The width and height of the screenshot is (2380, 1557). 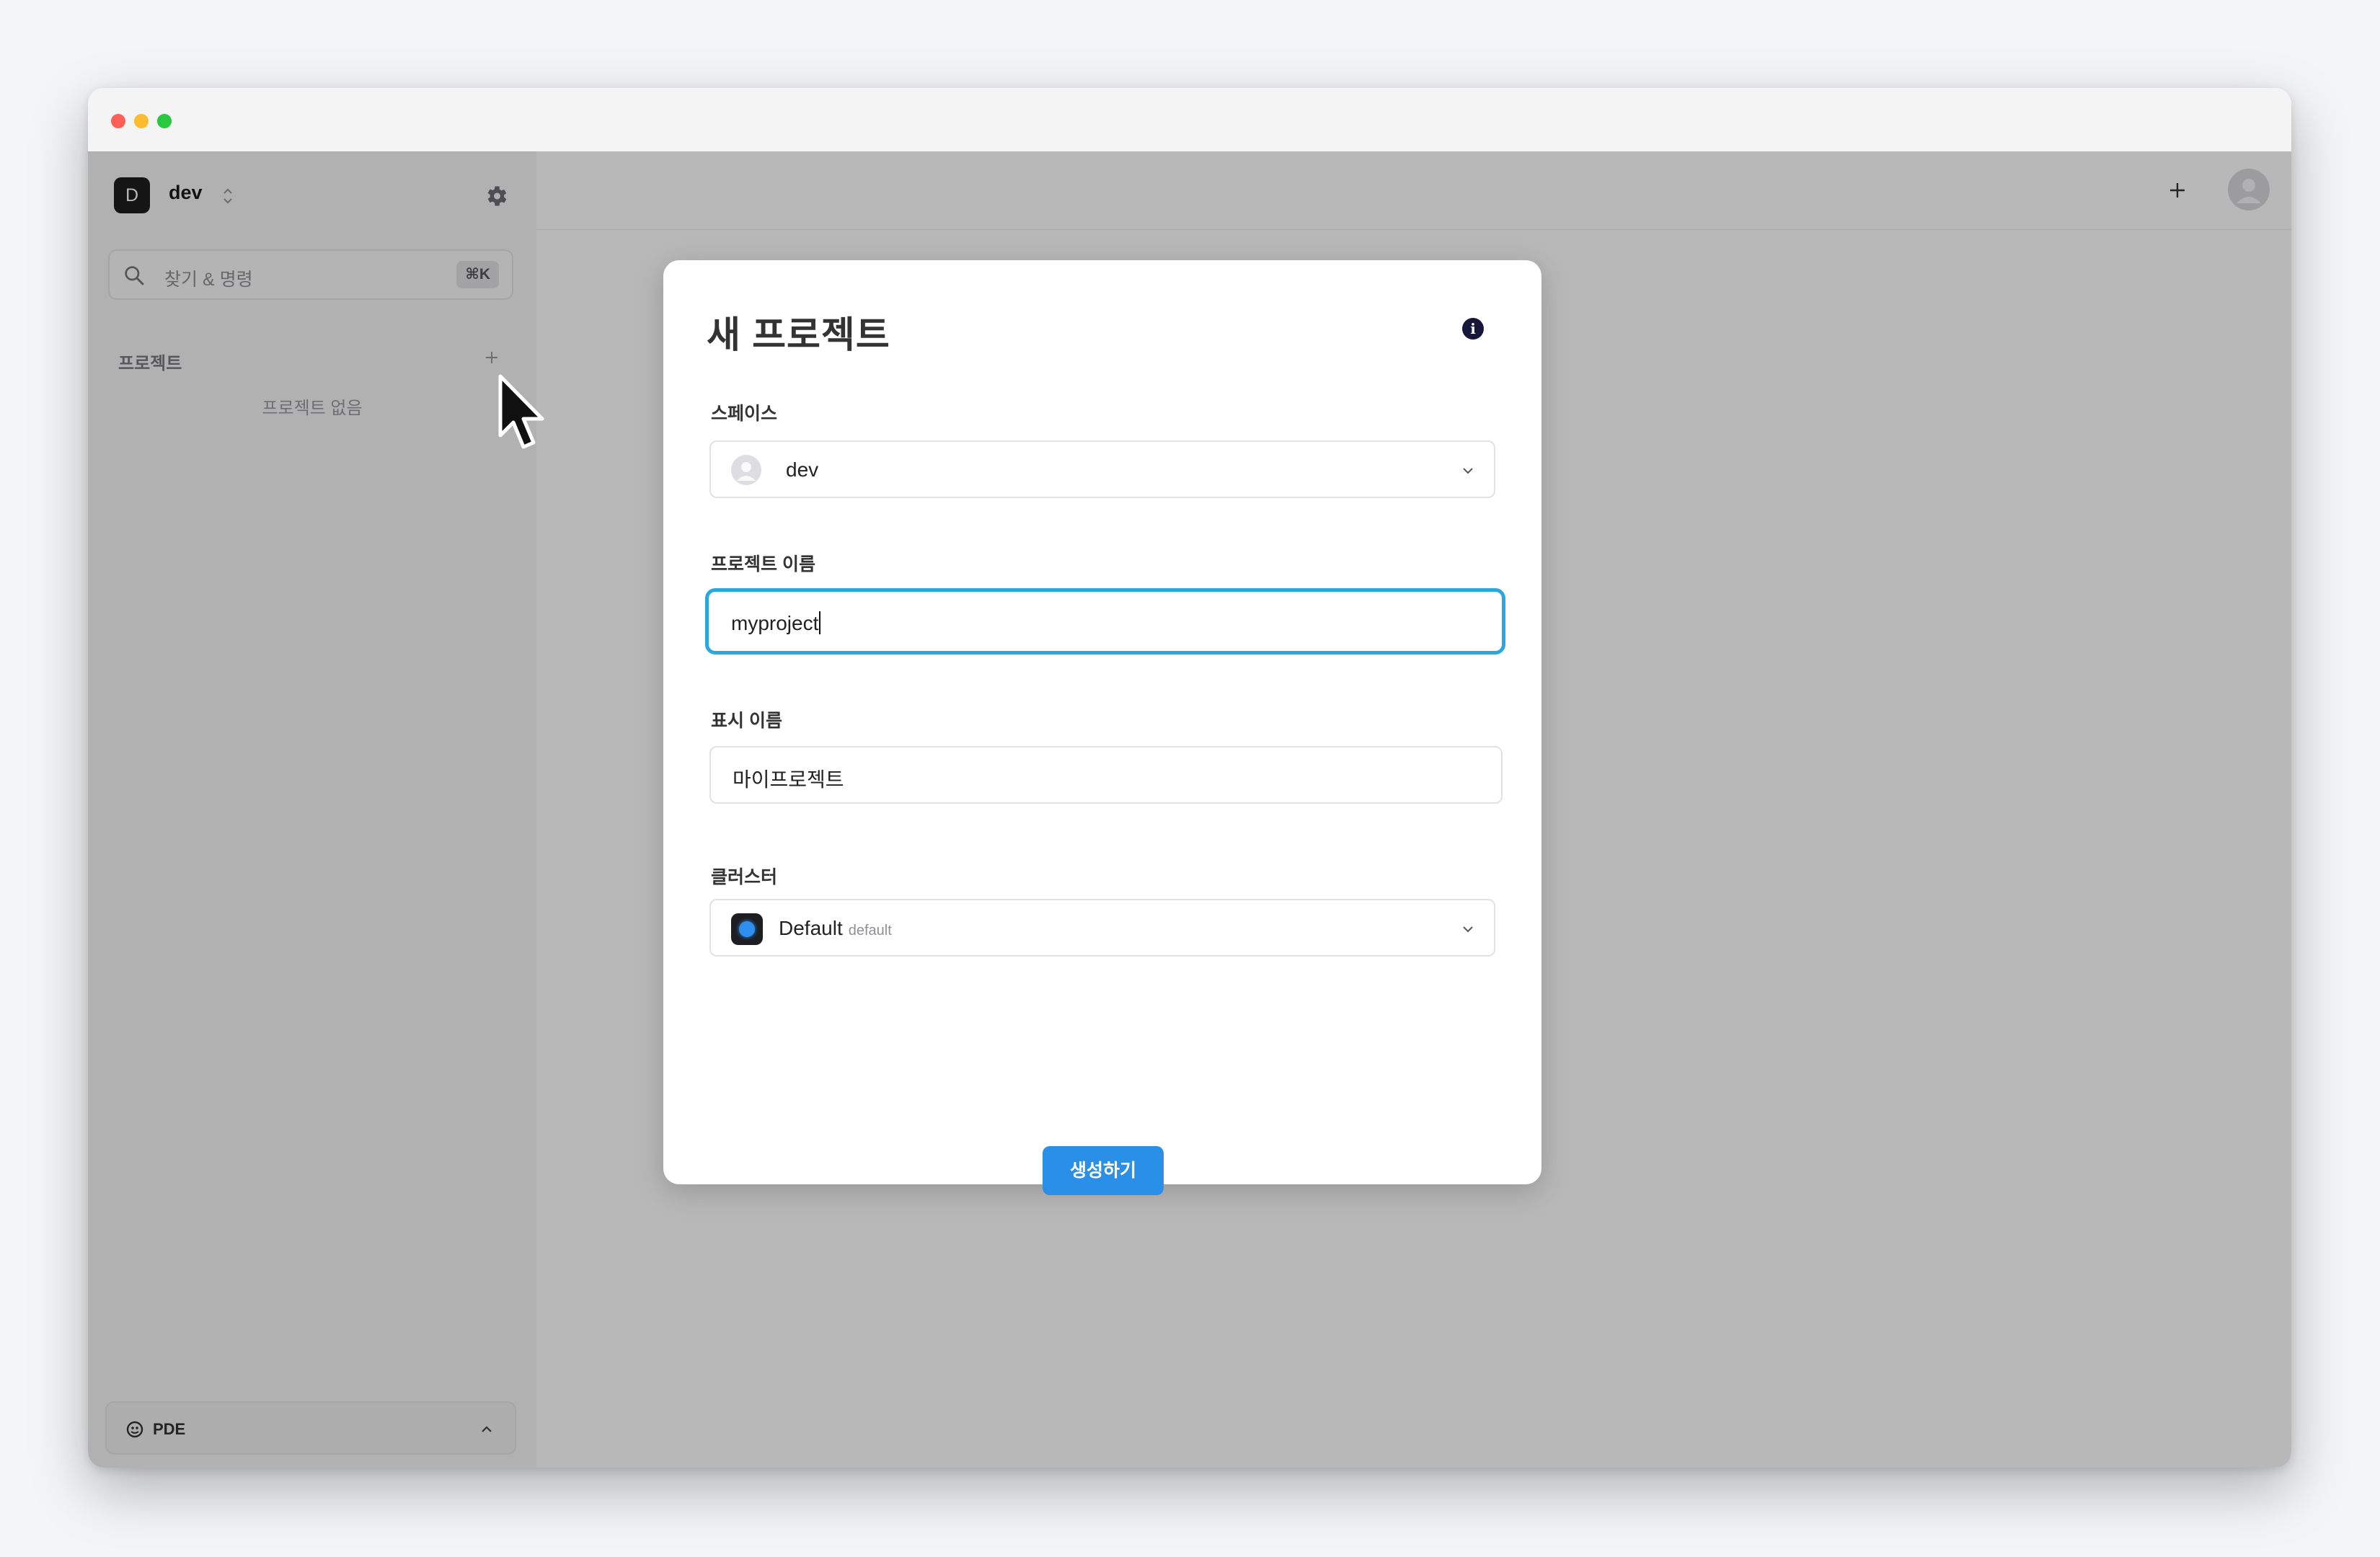 What do you see at coordinates (776, 623) in the screenshot?
I see `project-name-value: myproject` at bounding box center [776, 623].